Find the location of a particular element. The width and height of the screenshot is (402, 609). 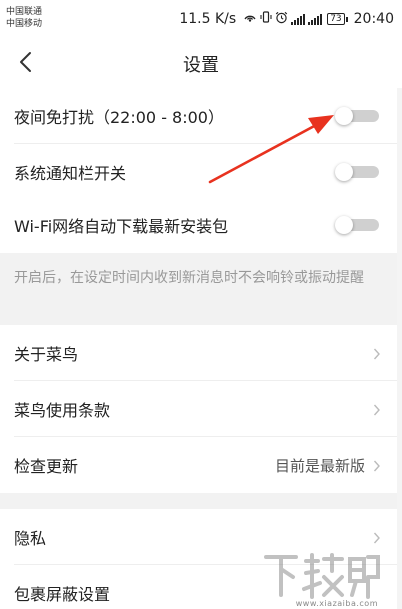

setting-label: Wi-Fi网络自动下载最新安装包 is located at coordinates (121, 226).